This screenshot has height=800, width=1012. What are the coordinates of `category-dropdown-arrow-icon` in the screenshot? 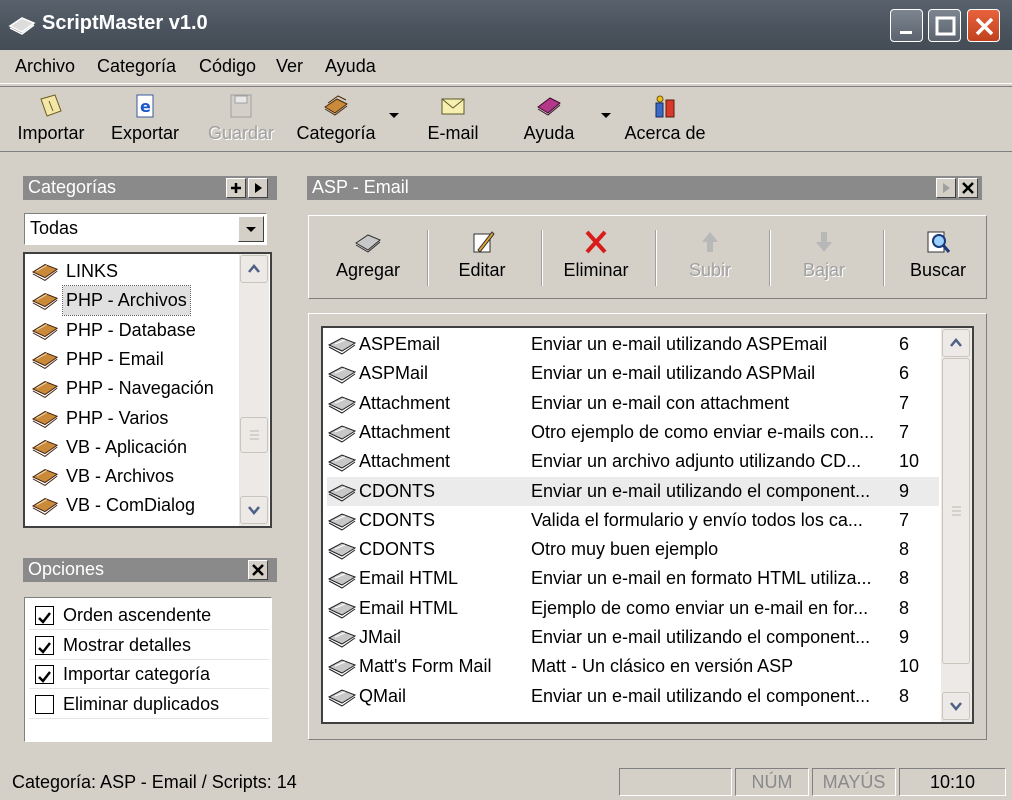 It's located at (394, 115).